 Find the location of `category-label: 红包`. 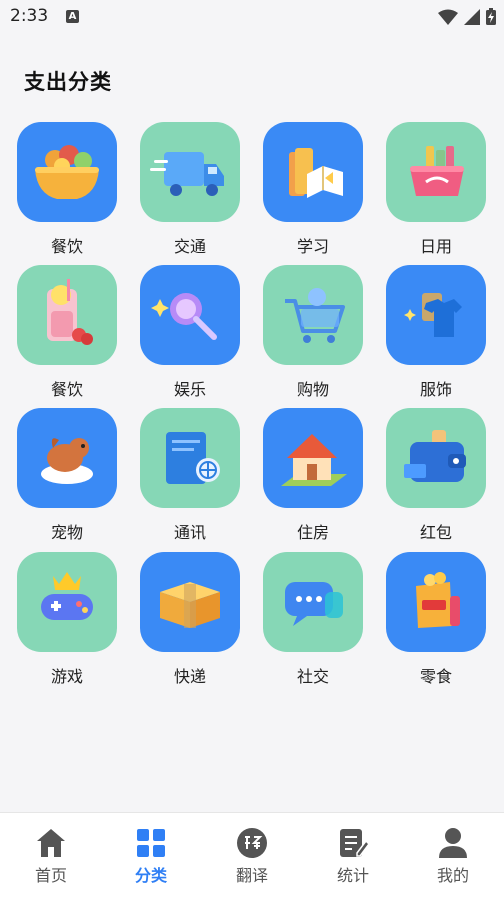

category-label: 红包 is located at coordinates (435, 532).